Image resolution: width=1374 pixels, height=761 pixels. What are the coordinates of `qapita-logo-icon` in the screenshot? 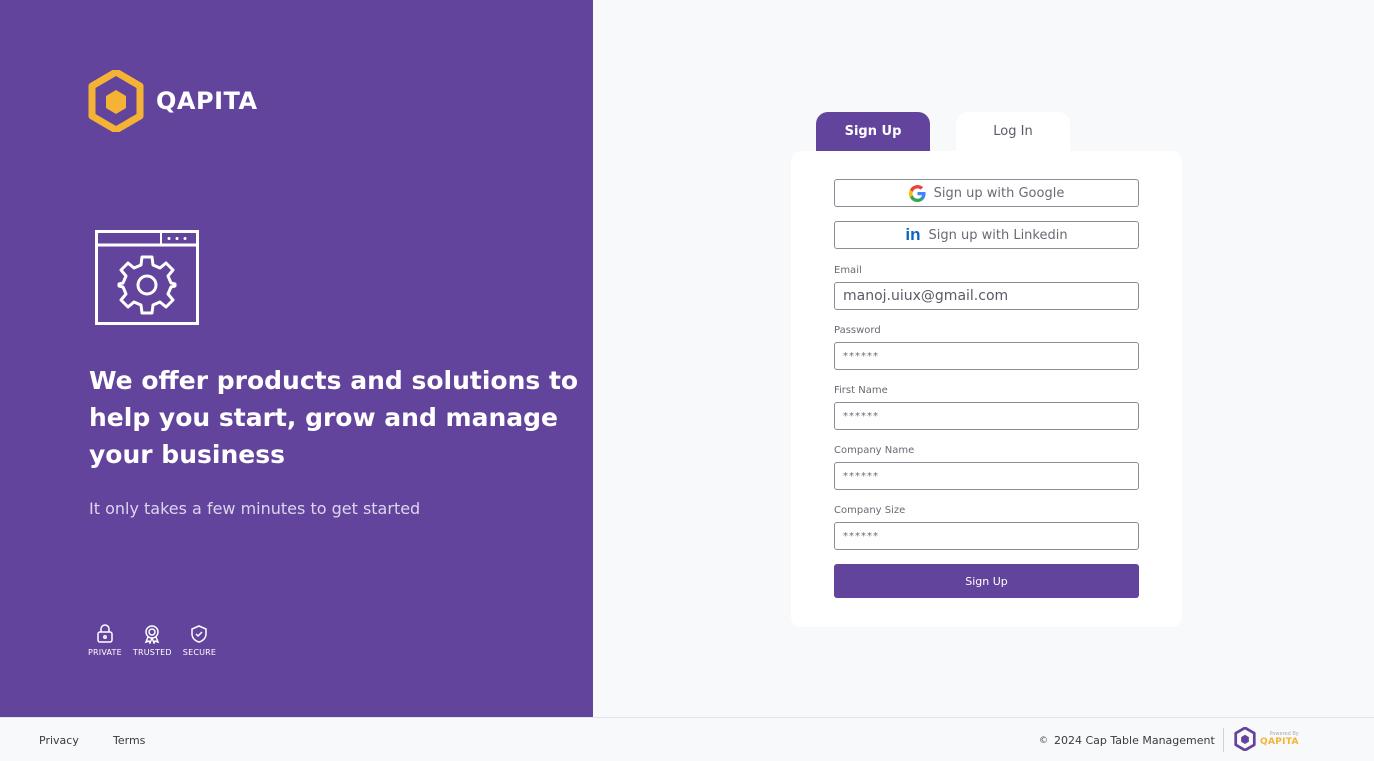 It's located at (116, 101).